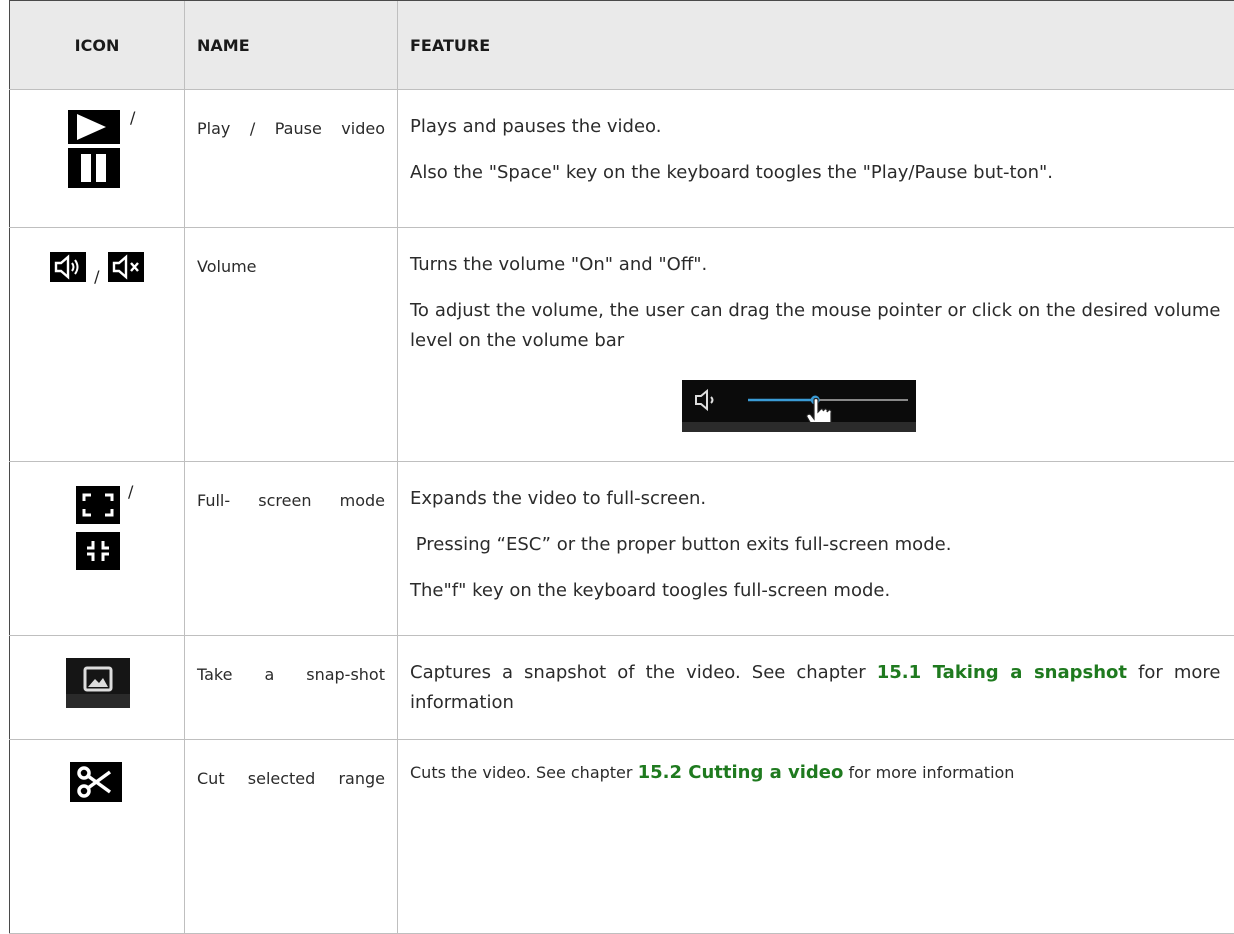  Describe the element at coordinates (815, 265) in the screenshot. I see `feature-text: Turns the volume "On" and "Off".` at that location.